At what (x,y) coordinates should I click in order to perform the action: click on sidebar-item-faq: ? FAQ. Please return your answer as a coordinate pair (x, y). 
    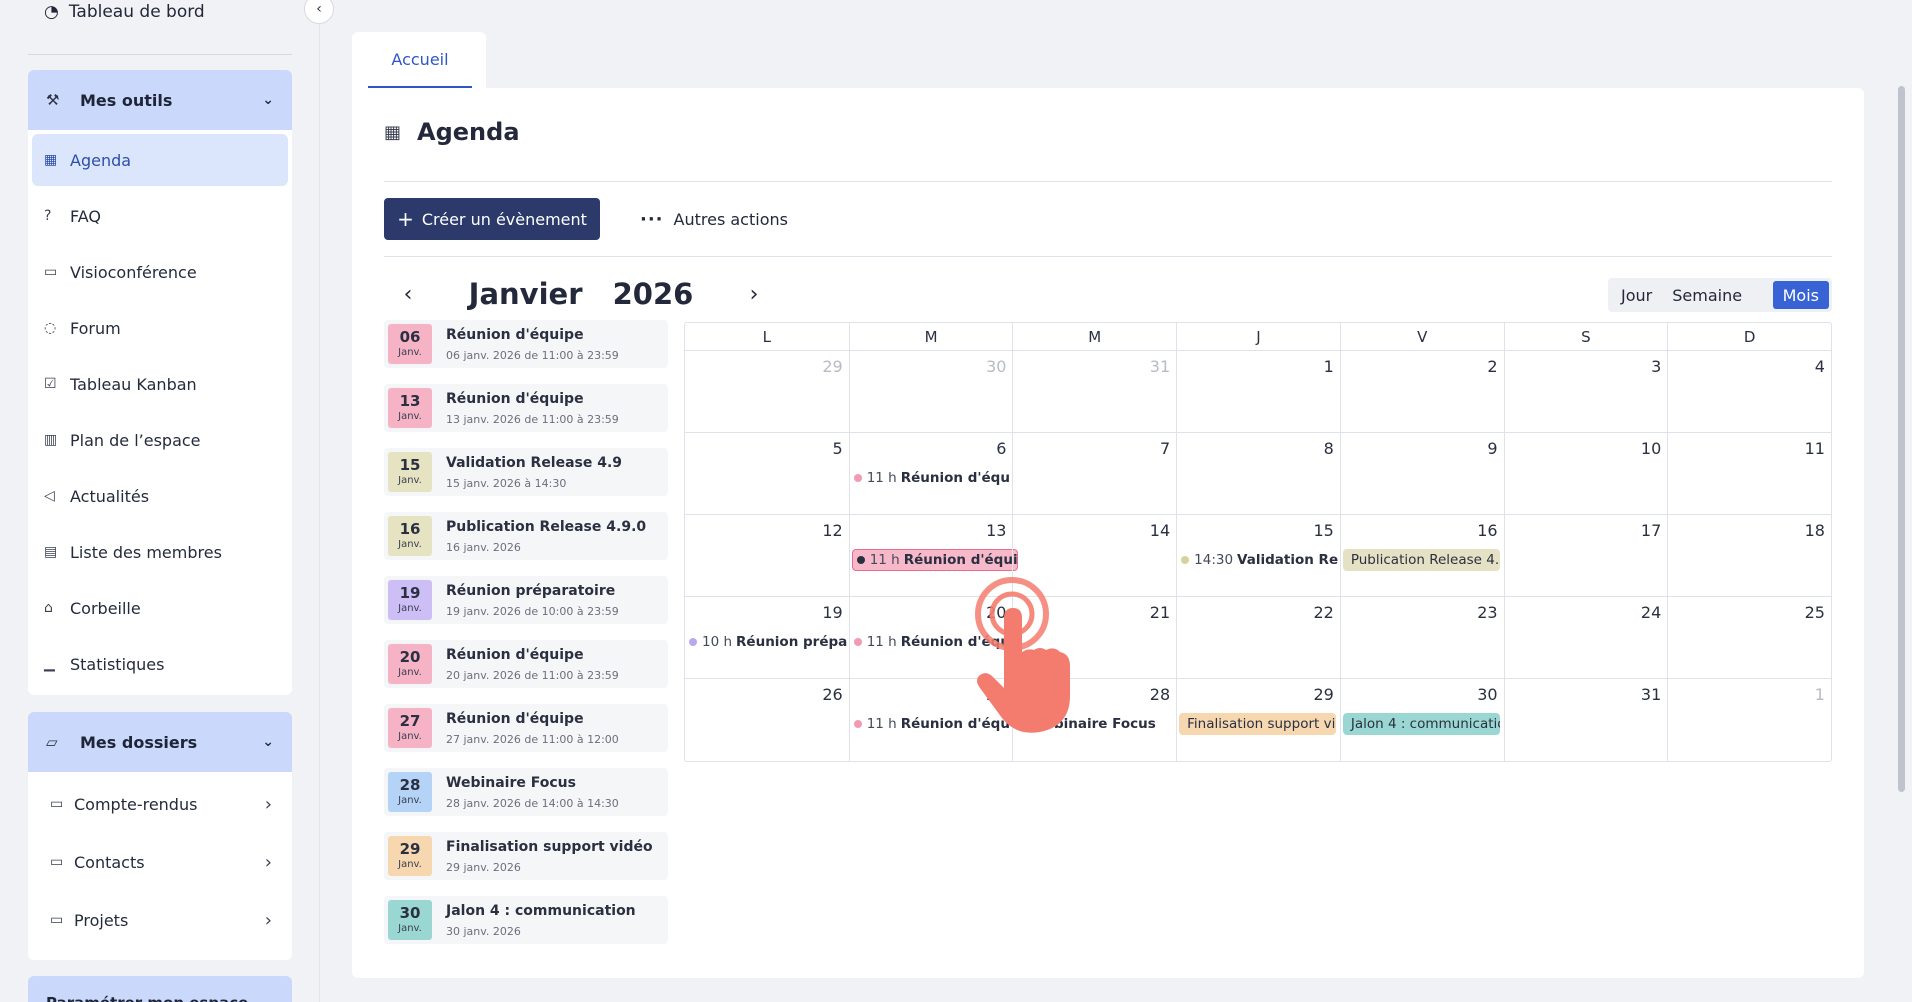
    Looking at the image, I should click on (160, 216).